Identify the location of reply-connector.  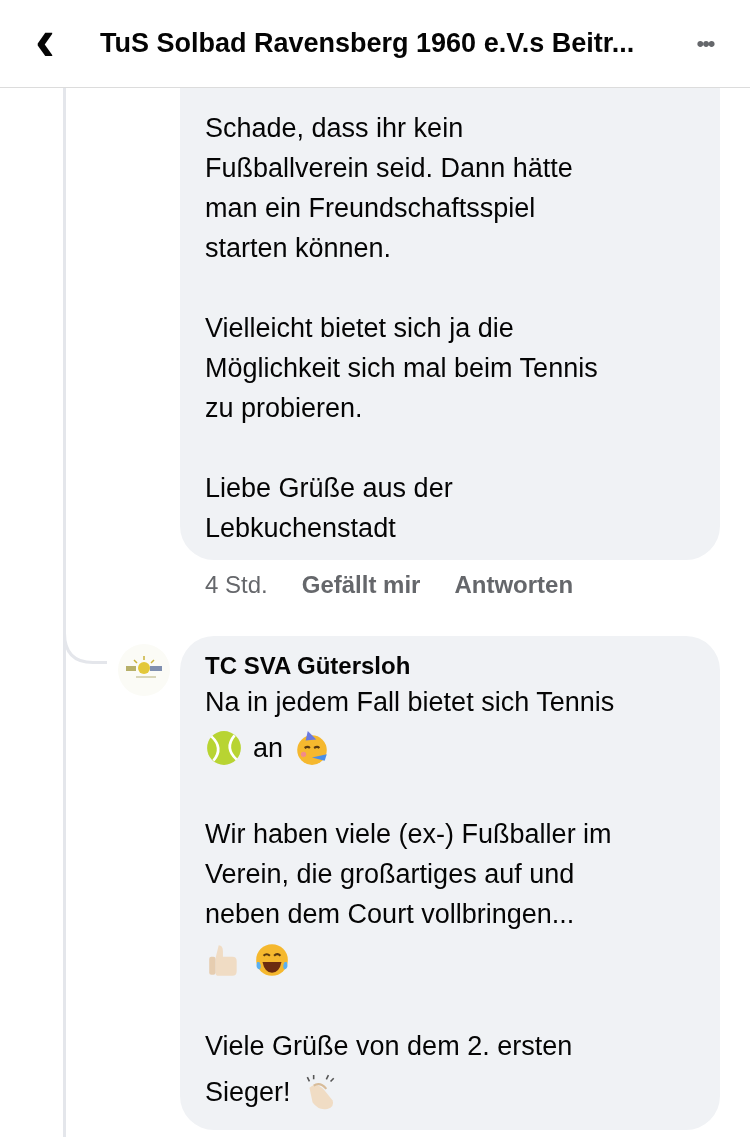
(85, 648).